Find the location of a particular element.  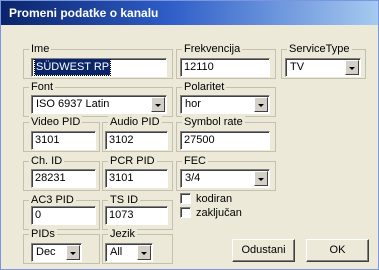

ime-input: SÜDWEST RP is located at coordinates (99, 67).